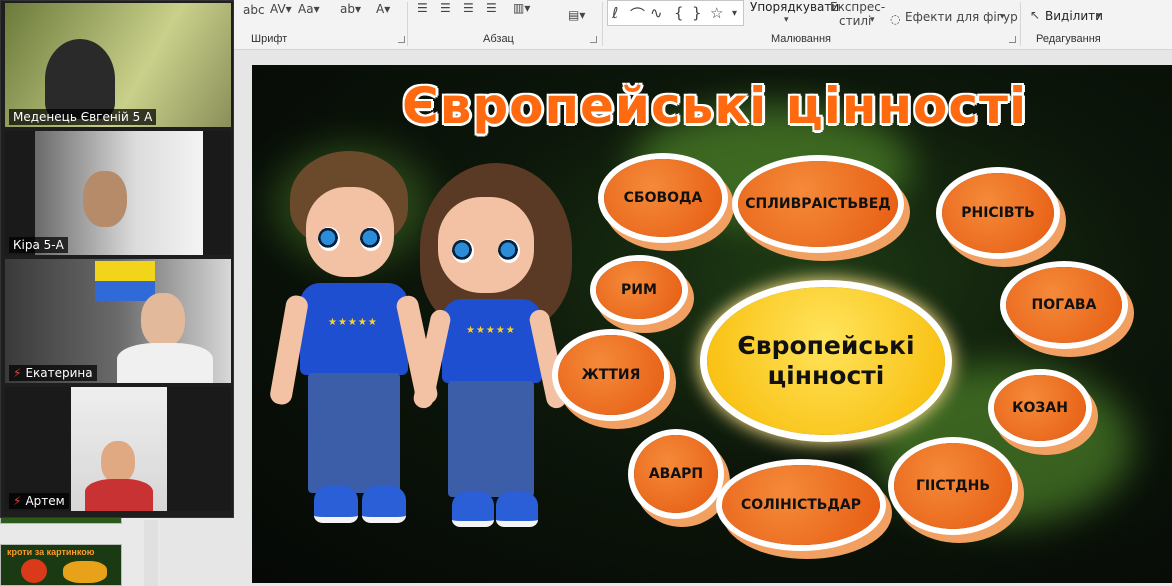  Describe the element at coordinates (445, 8) in the screenshot. I see `align-center-icon: ☰` at that location.